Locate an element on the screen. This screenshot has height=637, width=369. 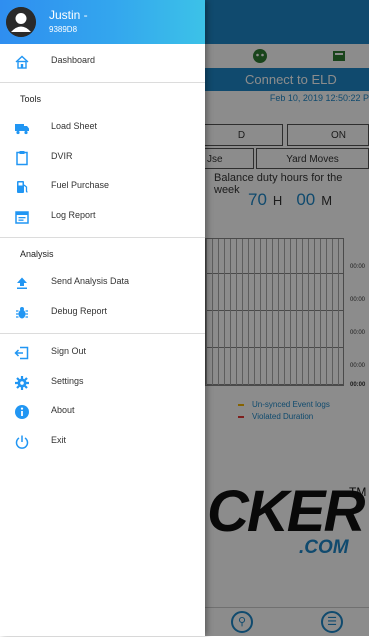
upload-icon is located at coordinates (22, 283).